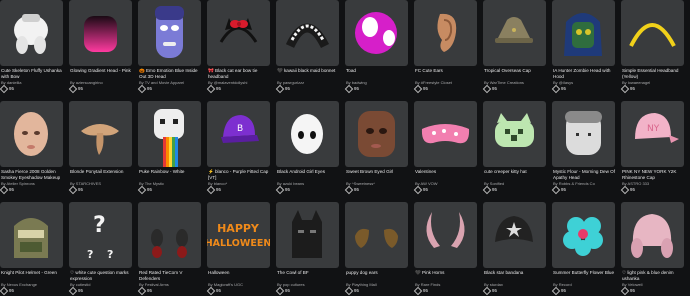 Image resolution: width=690 pixels, height=296 pixels. Describe the element at coordinates (170, 82) in the screenshot. I see `item-creator: By TV and Movie Apparel` at that location.